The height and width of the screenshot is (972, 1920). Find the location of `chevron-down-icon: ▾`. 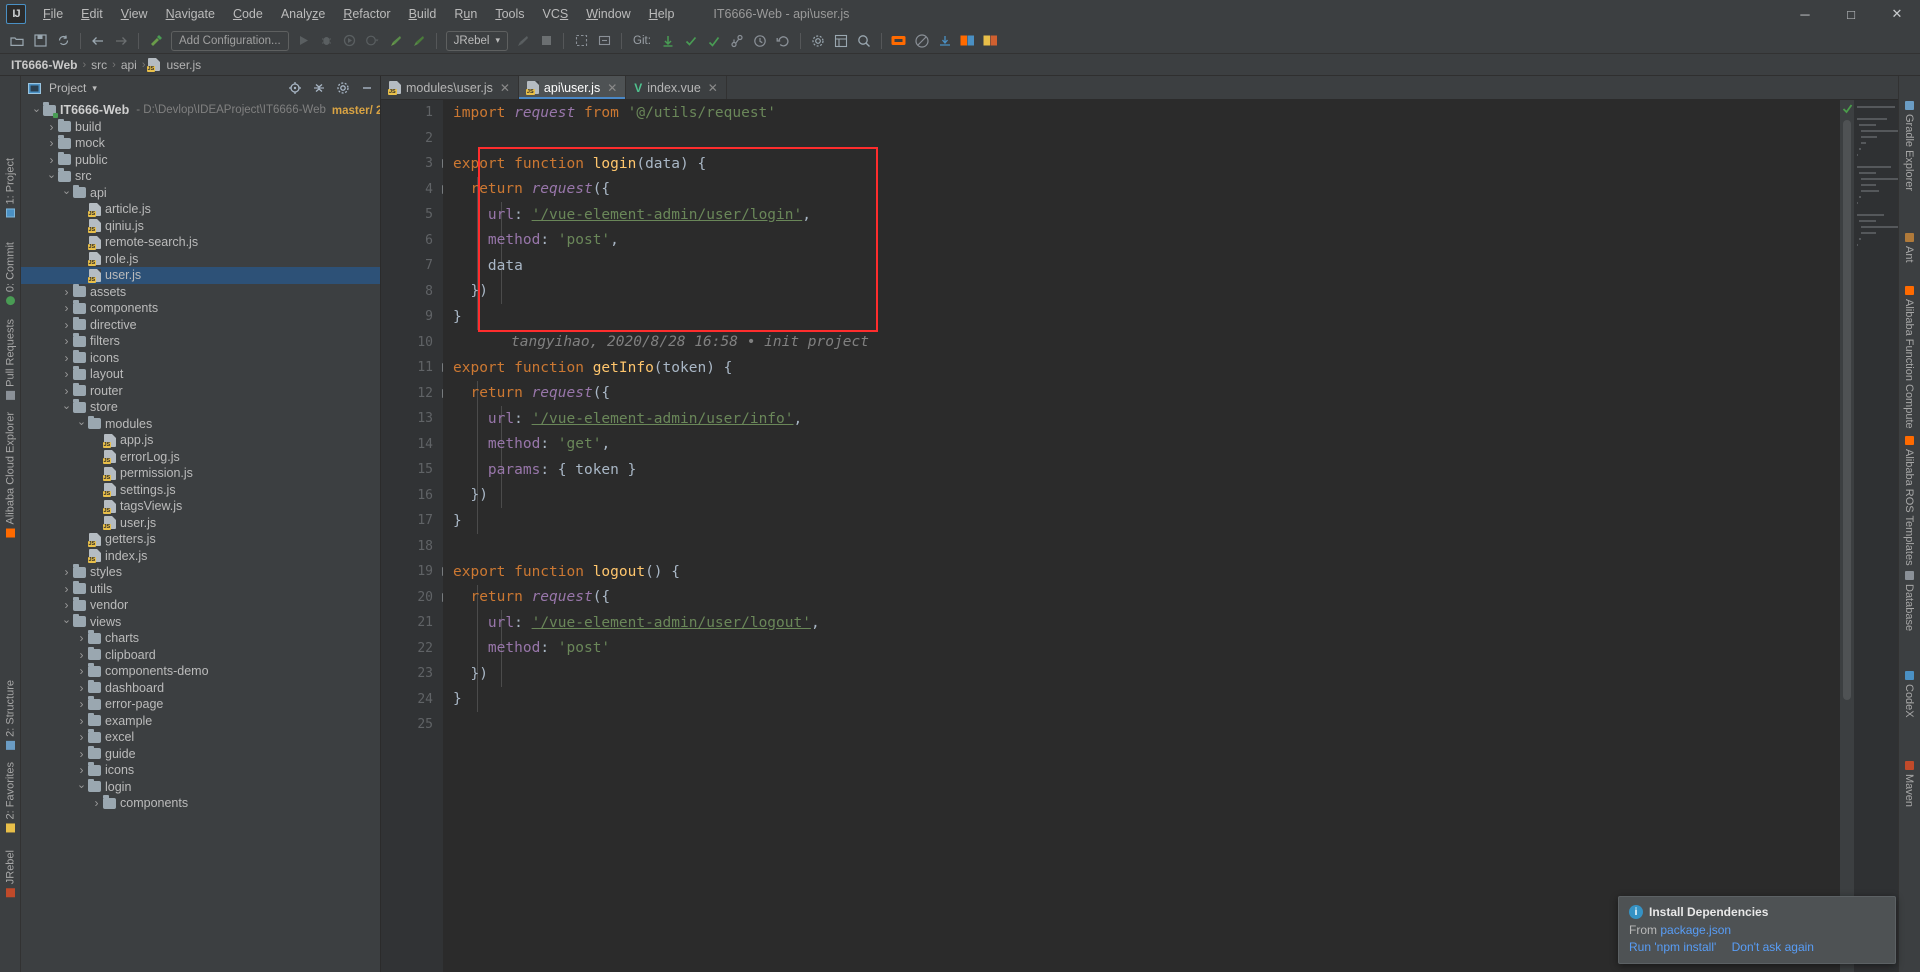

chevron-down-icon: ▾ is located at coordinates (94, 88).